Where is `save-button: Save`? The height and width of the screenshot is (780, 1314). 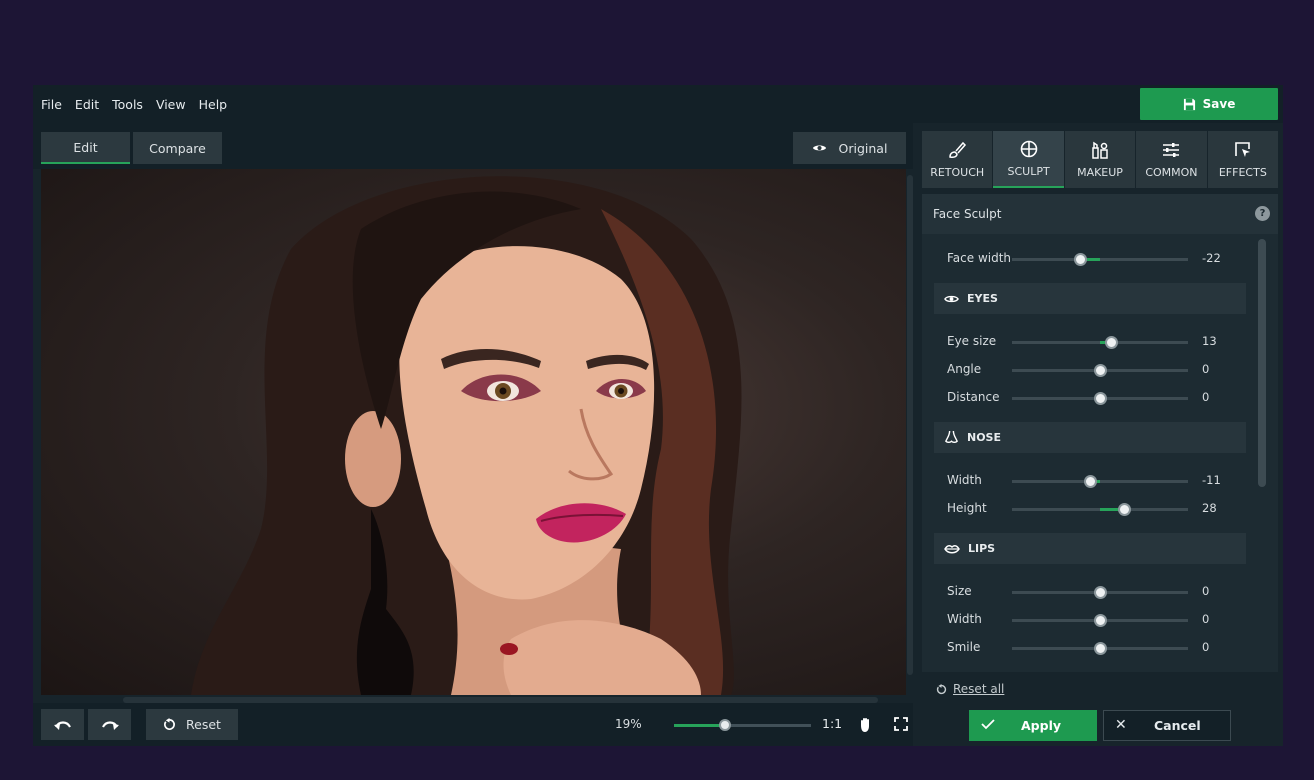 save-button: Save is located at coordinates (1209, 104).